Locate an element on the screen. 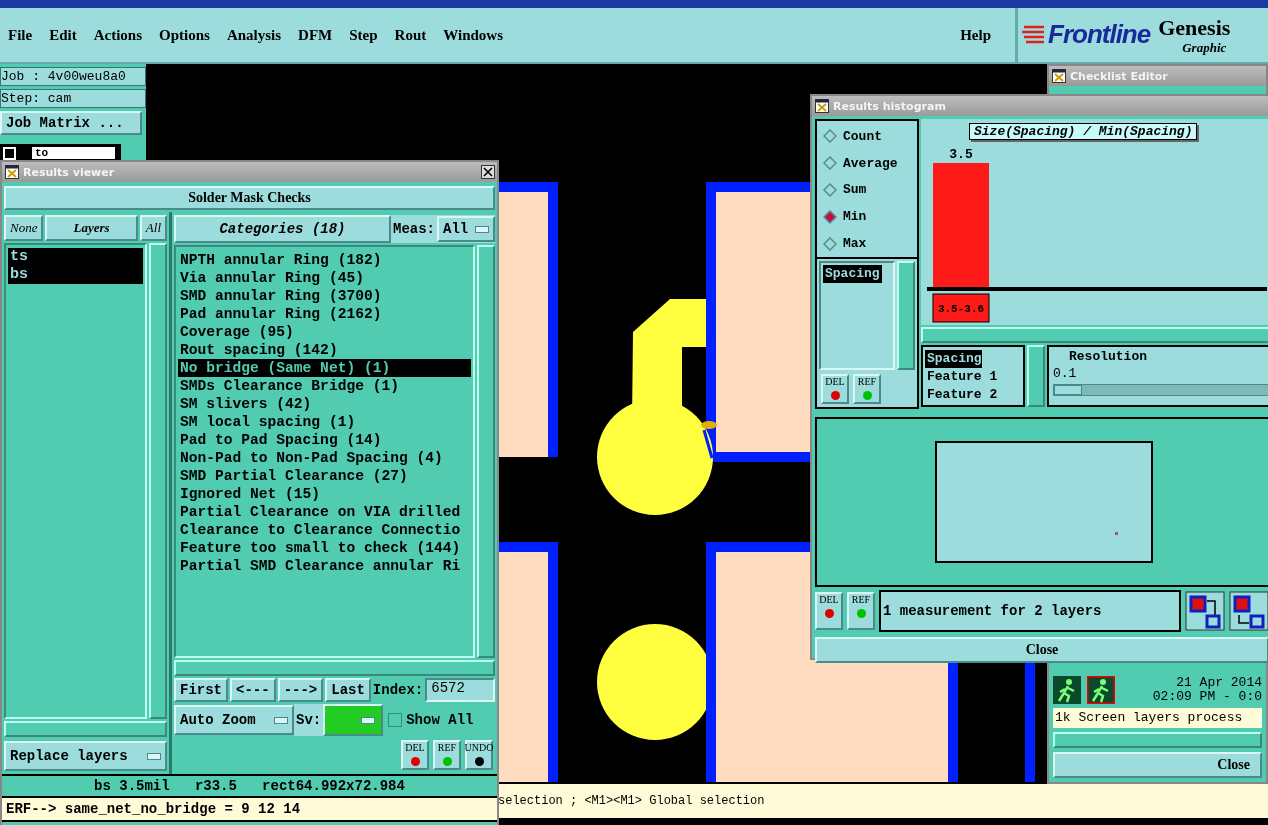  category-item: SMD Partial Clearance (27) is located at coordinates (324, 476).